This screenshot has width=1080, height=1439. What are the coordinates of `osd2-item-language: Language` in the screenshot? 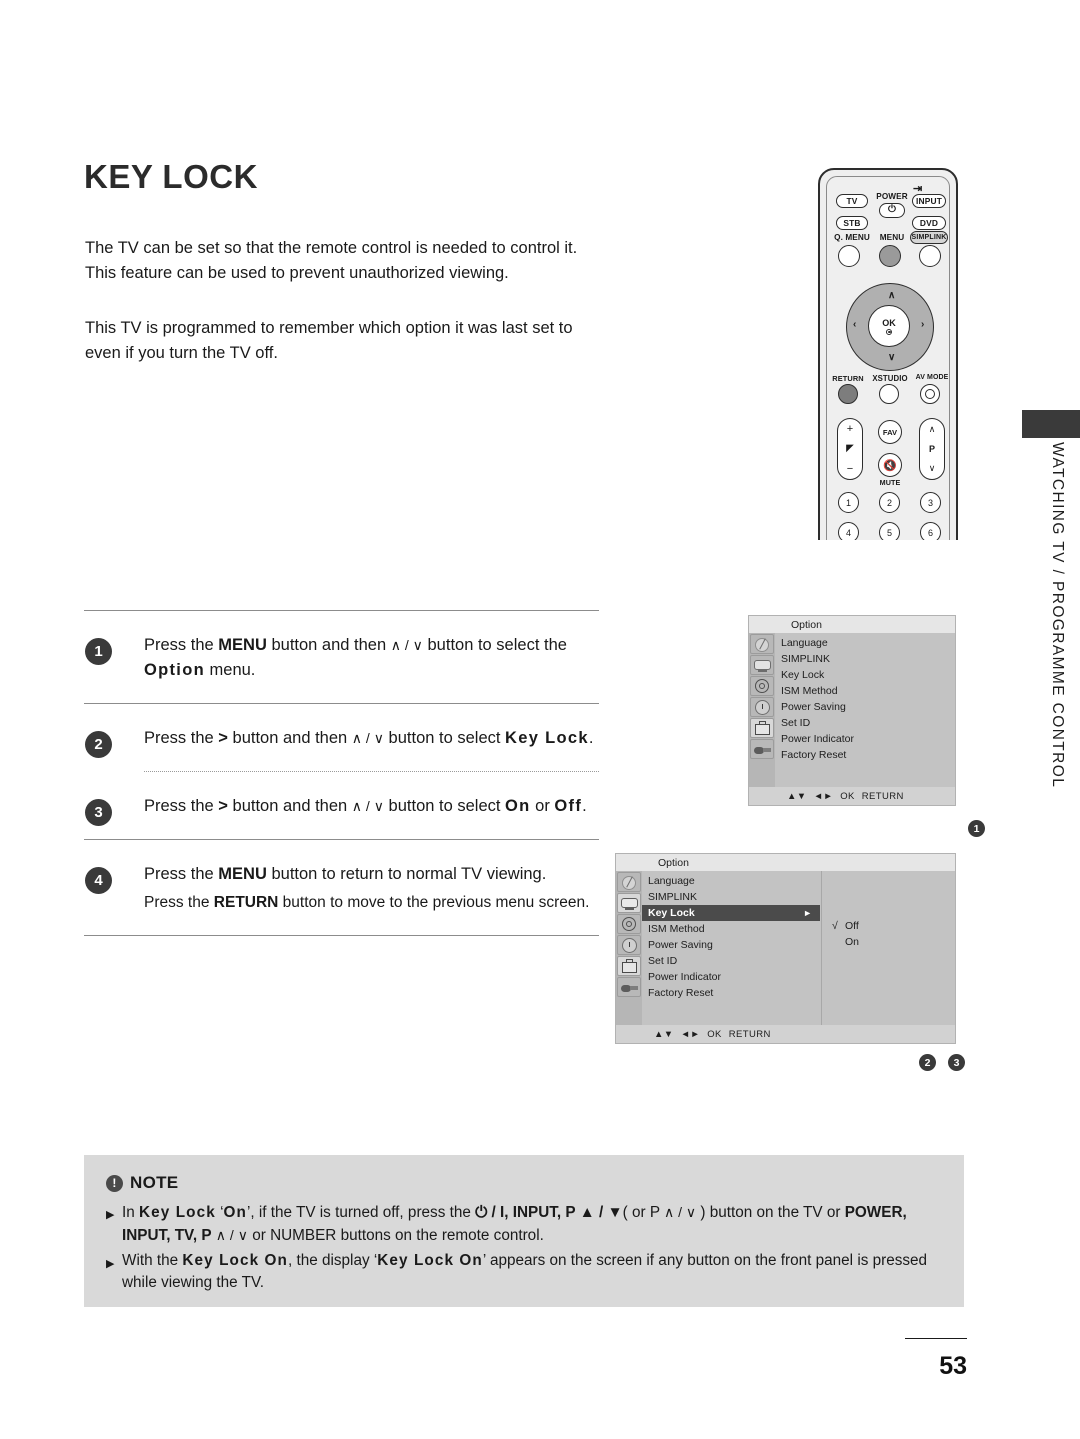 It's located at (731, 881).